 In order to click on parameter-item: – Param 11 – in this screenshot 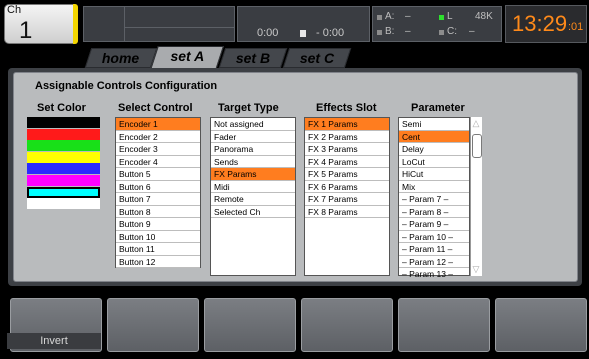, I will do `click(434, 249)`.